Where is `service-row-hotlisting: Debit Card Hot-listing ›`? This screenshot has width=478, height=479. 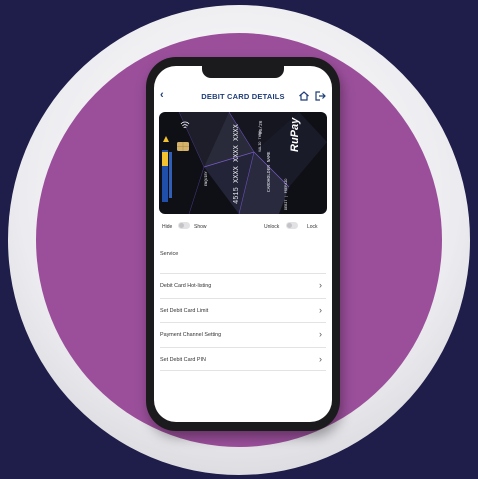 service-row-hotlisting: Debit Card Hot-listing › is located at coordinates (243, 285).